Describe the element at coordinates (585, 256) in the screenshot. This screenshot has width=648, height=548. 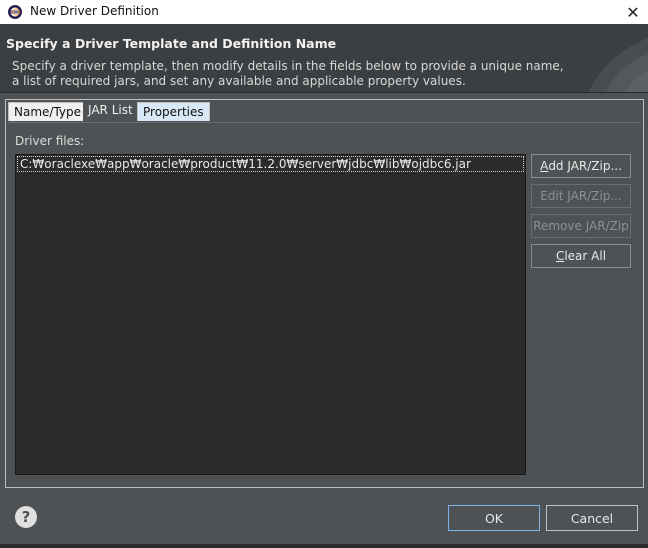
I see `clear-all-label: lear All` at that location.